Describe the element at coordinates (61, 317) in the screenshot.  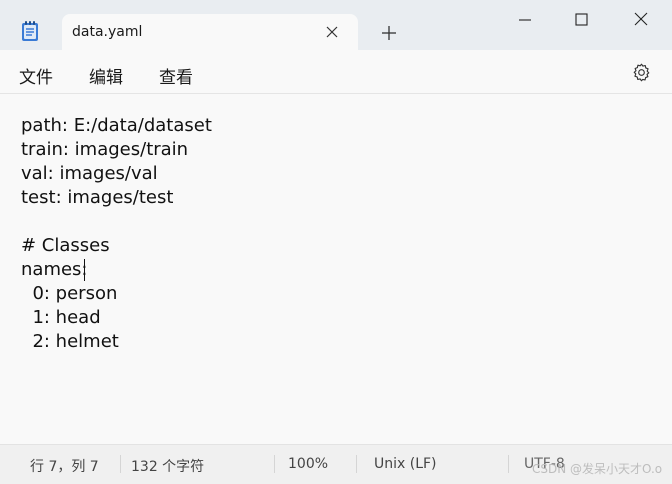
I see `editor-line: 1: head` at that location.